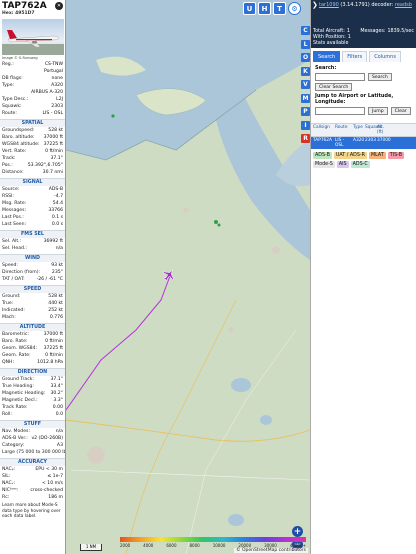 This screenshot has height=554, width=416. What do you see at coordinates (53, 71) in the screenshot?
I see `ident-row-value: Portugal` at bounding box center [53, 71].